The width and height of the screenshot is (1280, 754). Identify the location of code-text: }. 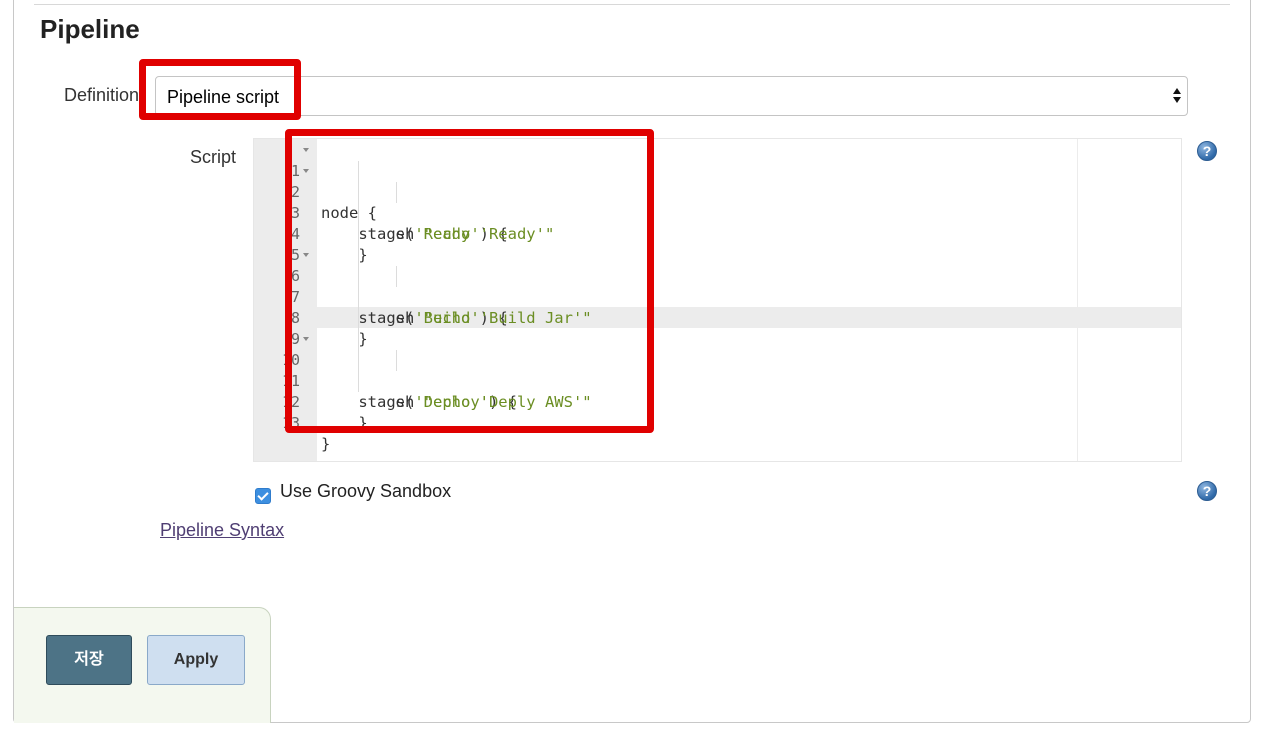
(326, 444).